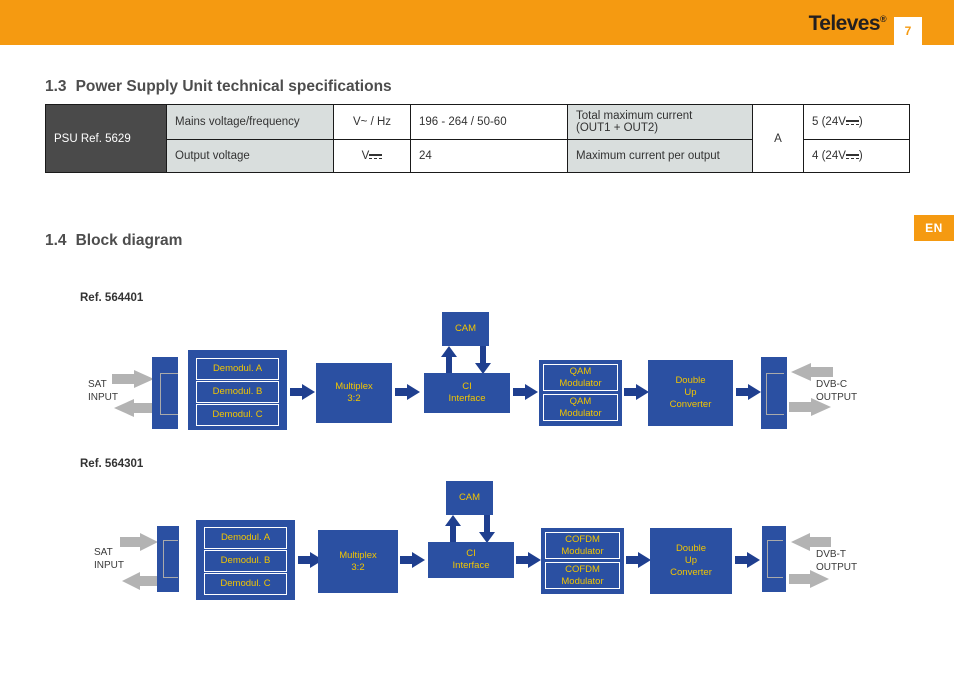 The height and width of the screenshot is (673, 954). I want to click on modulator-1-block: COFDM Modulator, so click(582, 545).